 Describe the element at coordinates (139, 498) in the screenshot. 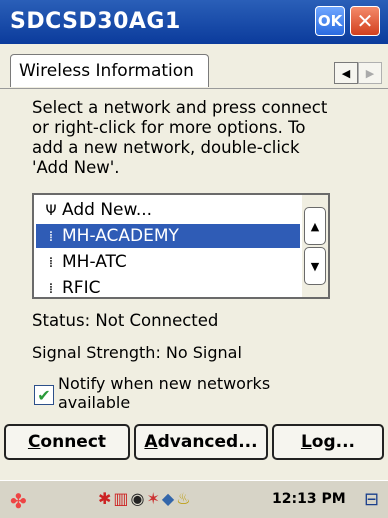

I see `globe-icon: ◉` at that location.